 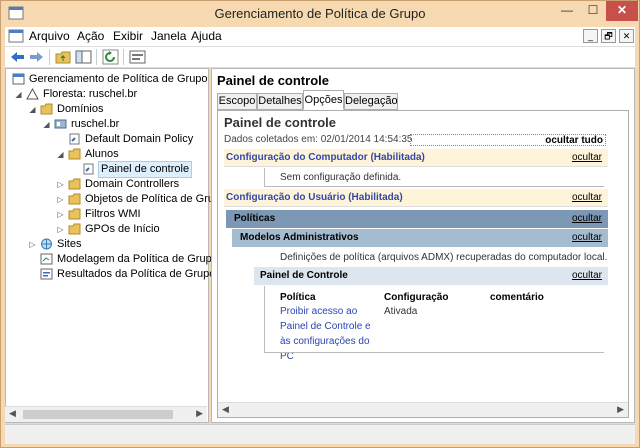 I want to click on refresh-icon, so click(x=110, y=57).